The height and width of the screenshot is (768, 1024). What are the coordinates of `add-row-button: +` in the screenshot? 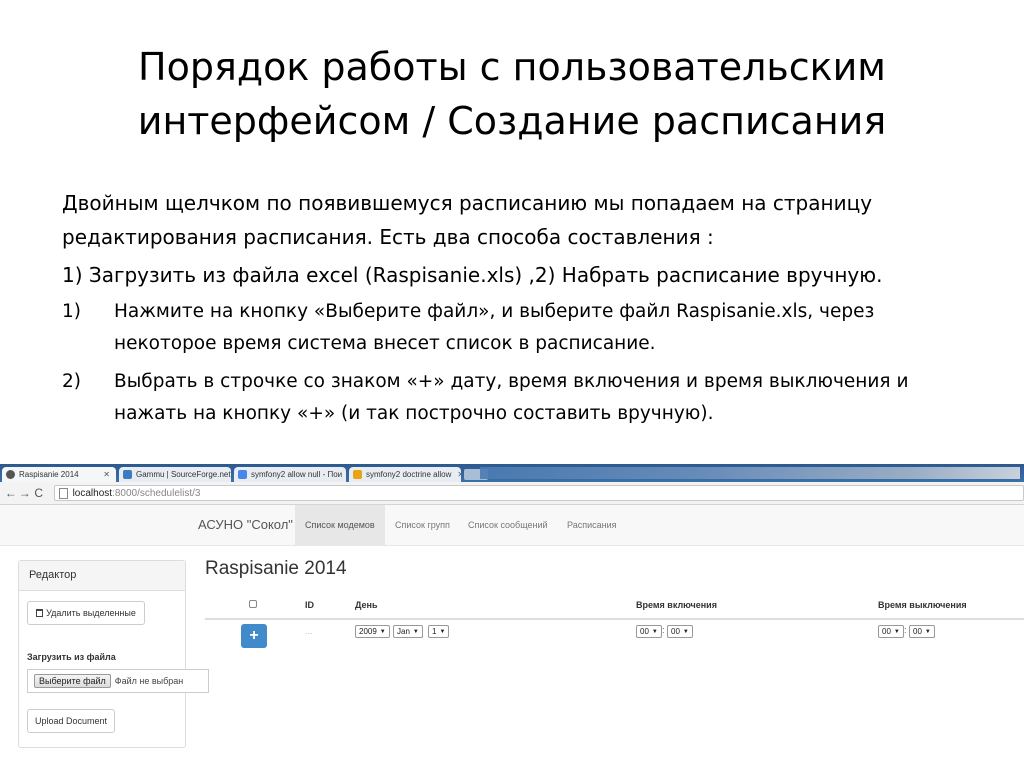 It's located at (254, 636).